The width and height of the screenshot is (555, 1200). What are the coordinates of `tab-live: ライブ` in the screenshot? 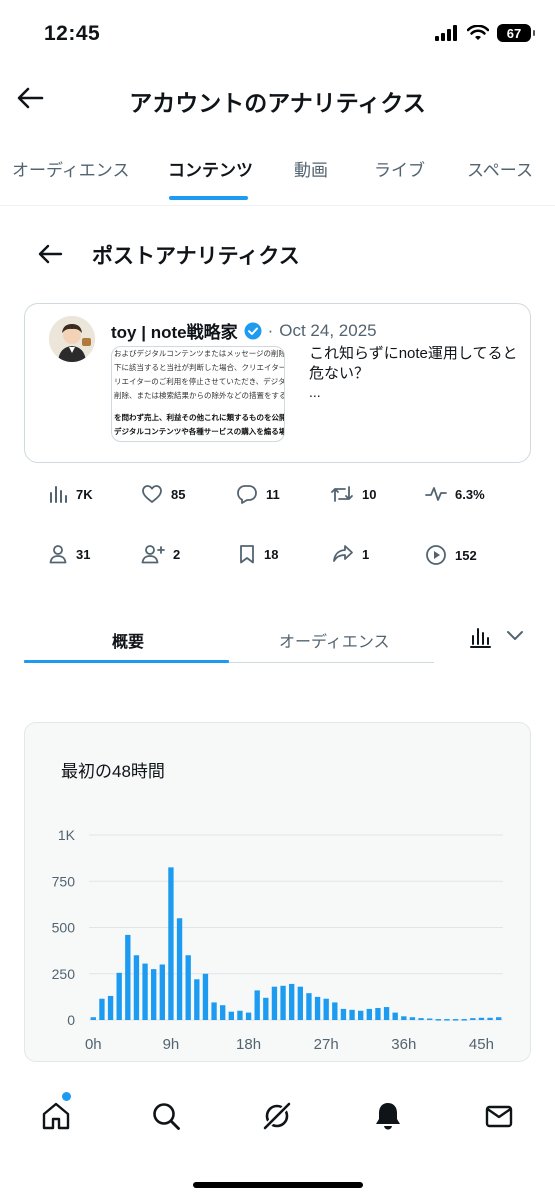 It's located at (399, 168).